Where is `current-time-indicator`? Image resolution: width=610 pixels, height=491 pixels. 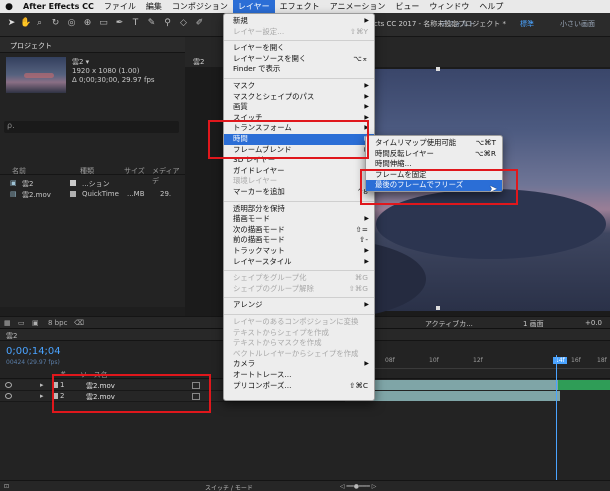 current-time-indicator is located at coordinates (556, 423).